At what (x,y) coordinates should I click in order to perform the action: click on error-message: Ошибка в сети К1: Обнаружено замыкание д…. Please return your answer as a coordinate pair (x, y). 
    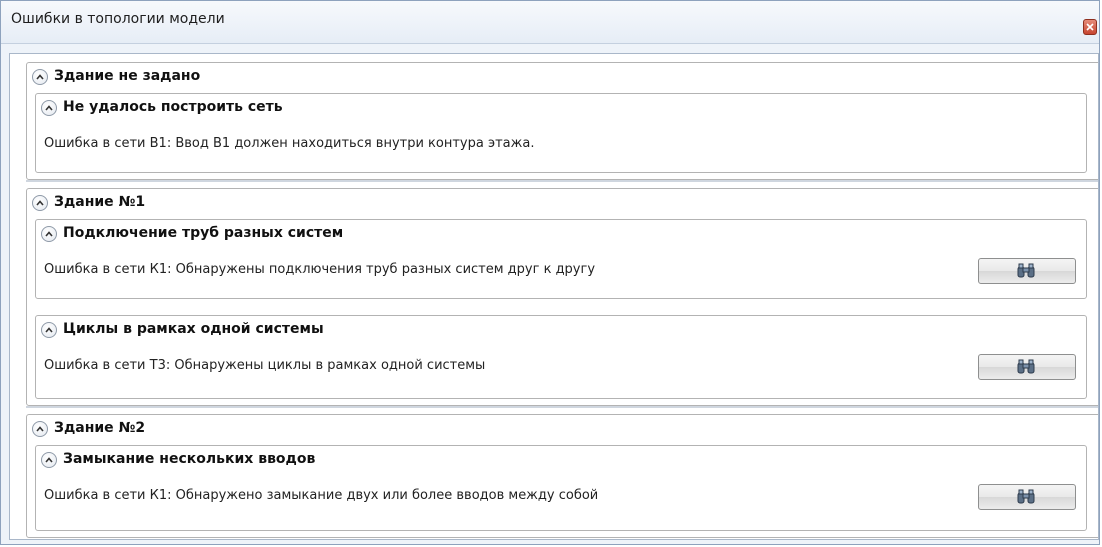
    Looking at the image, I should click on (321, 495).